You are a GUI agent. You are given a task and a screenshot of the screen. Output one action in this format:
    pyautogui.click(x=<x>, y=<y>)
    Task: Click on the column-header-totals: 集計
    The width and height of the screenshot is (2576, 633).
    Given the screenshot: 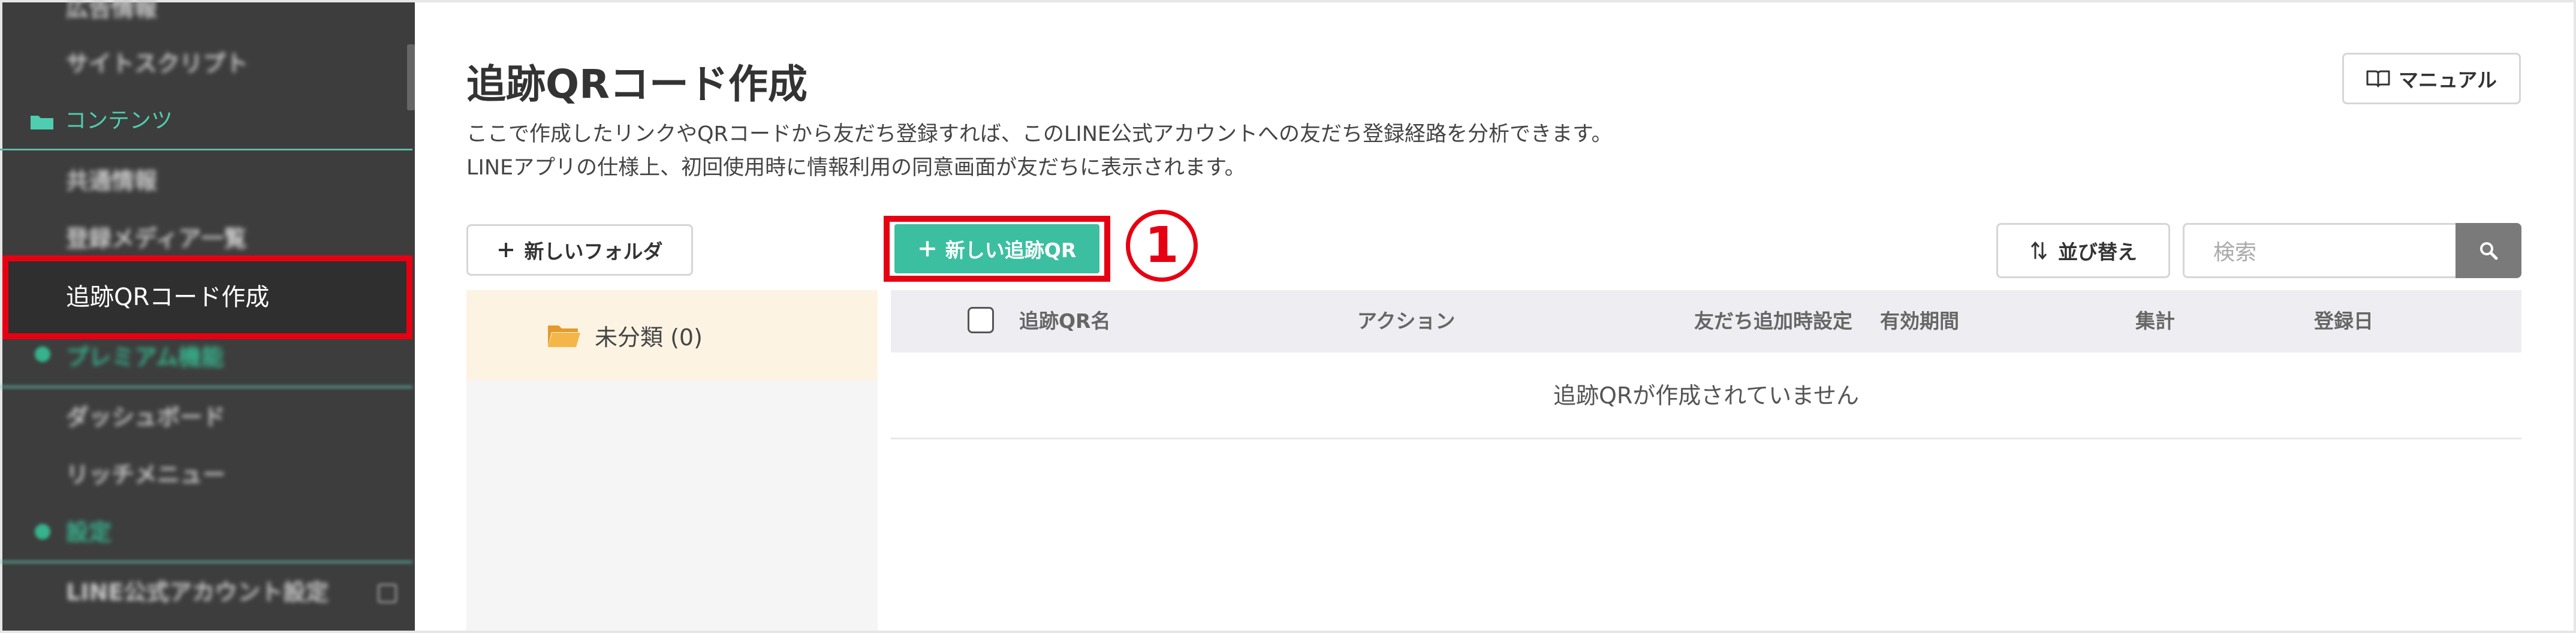 What is the action you would take?
    pyautogui.click(x=2155, y=321)
    